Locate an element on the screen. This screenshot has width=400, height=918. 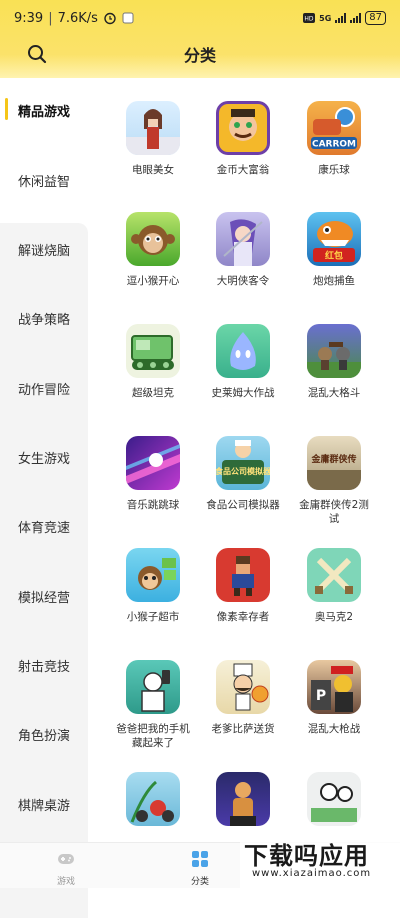
hongbao-badge-text: 红包 is located at coordinates (334, 256).